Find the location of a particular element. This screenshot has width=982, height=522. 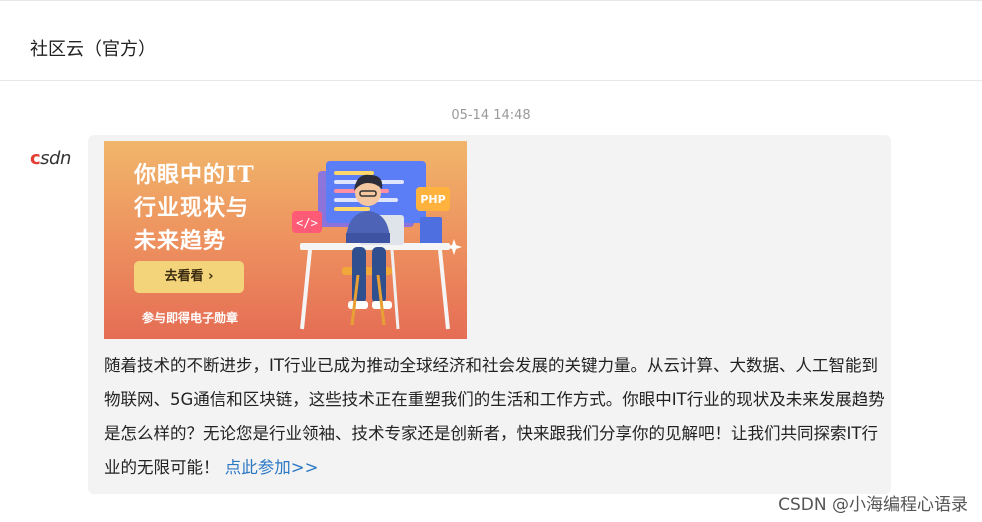

chevron-right-icon: › is located at coordinates (211, 276).